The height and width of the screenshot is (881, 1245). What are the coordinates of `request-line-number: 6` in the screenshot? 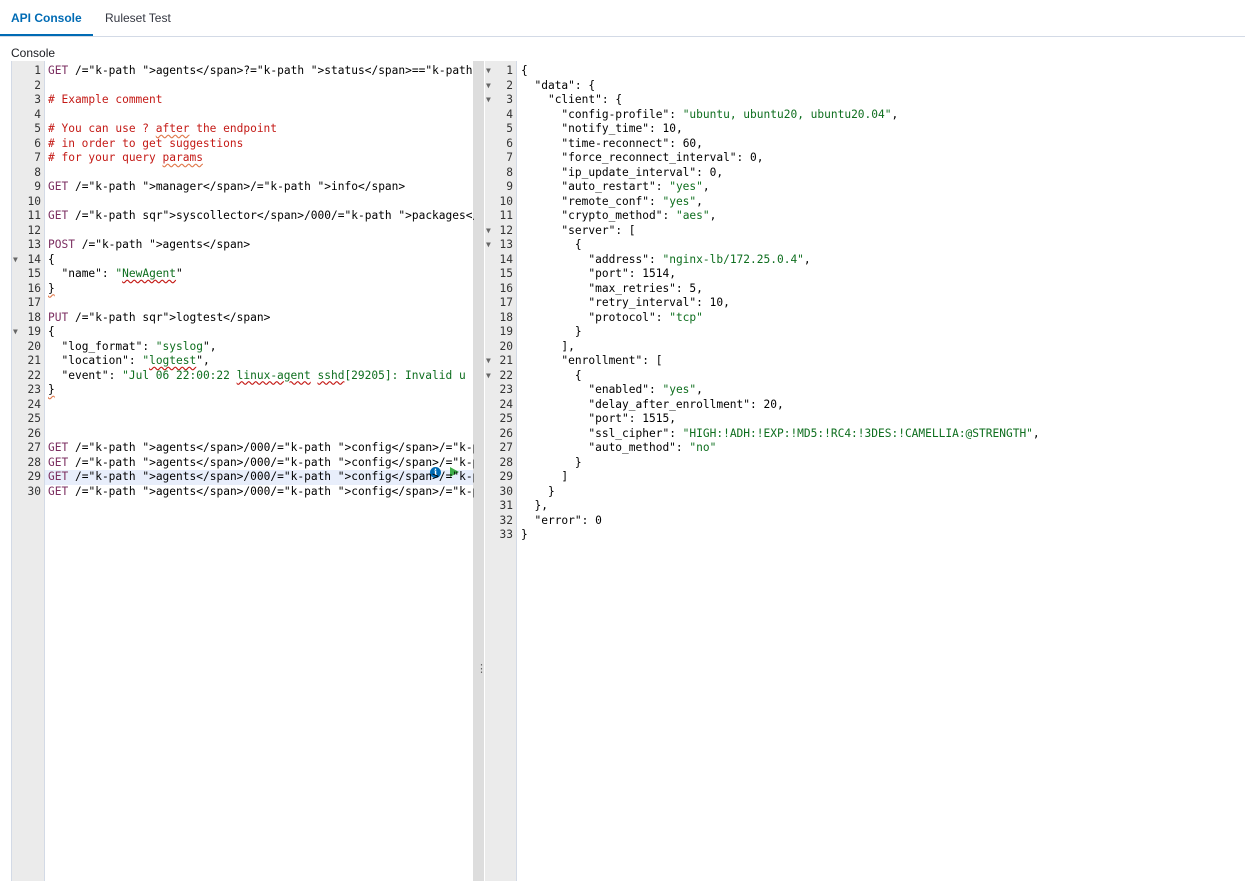 It's located at (37, 143).